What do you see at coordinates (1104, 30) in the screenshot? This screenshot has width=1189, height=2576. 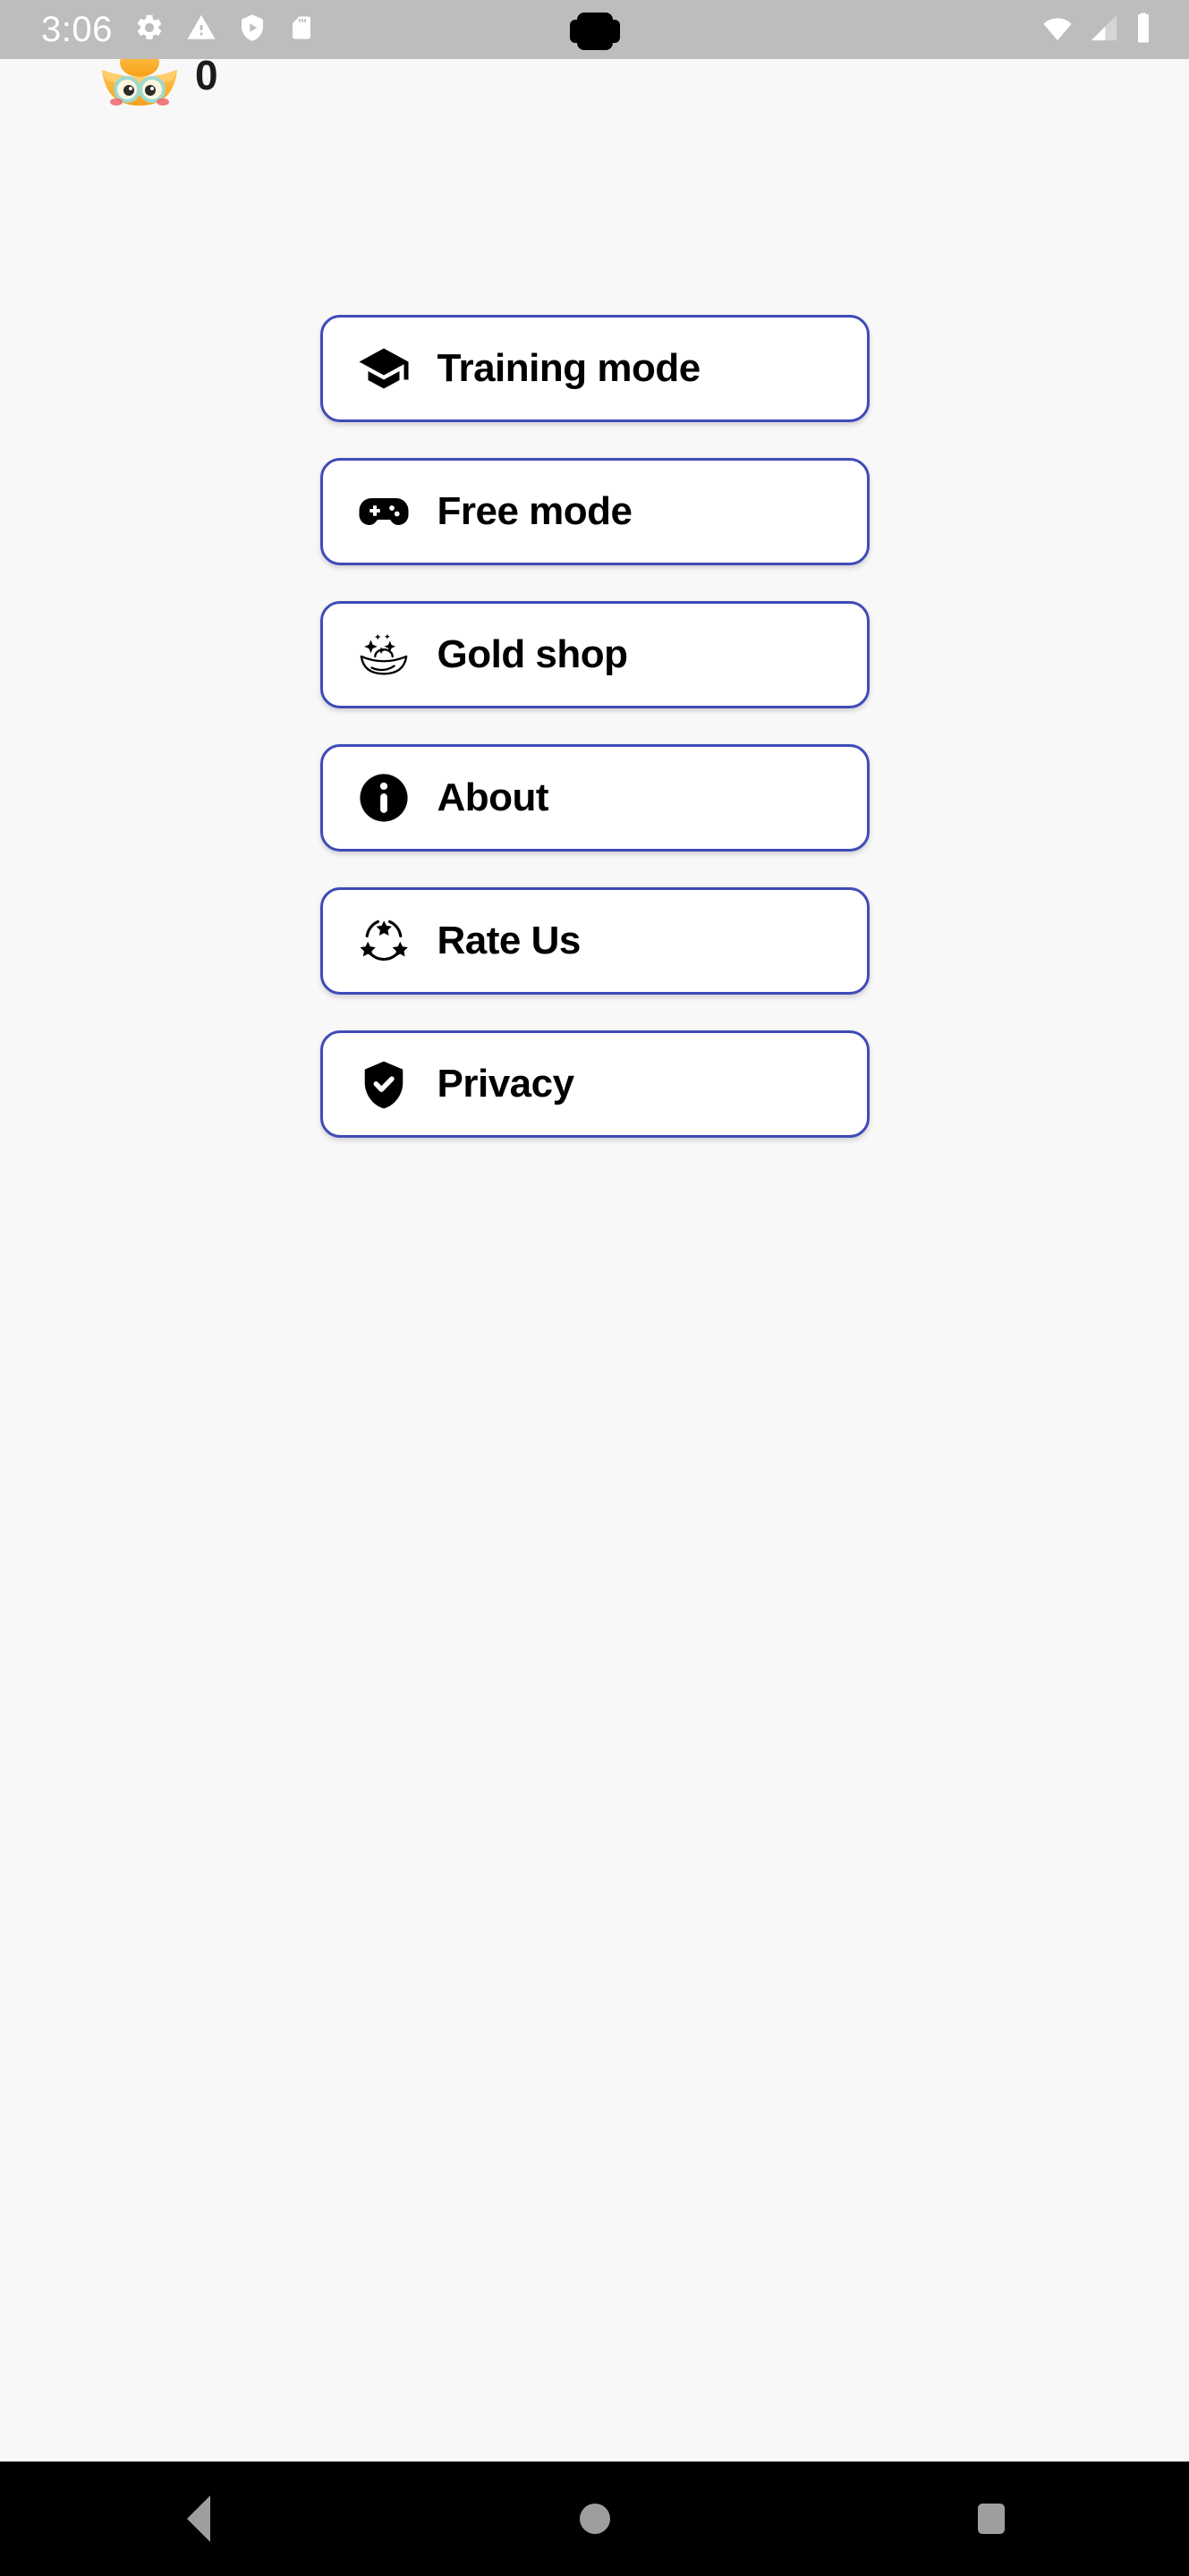 I see `cellular-signal-icon` at bounding box center [1104, 30].